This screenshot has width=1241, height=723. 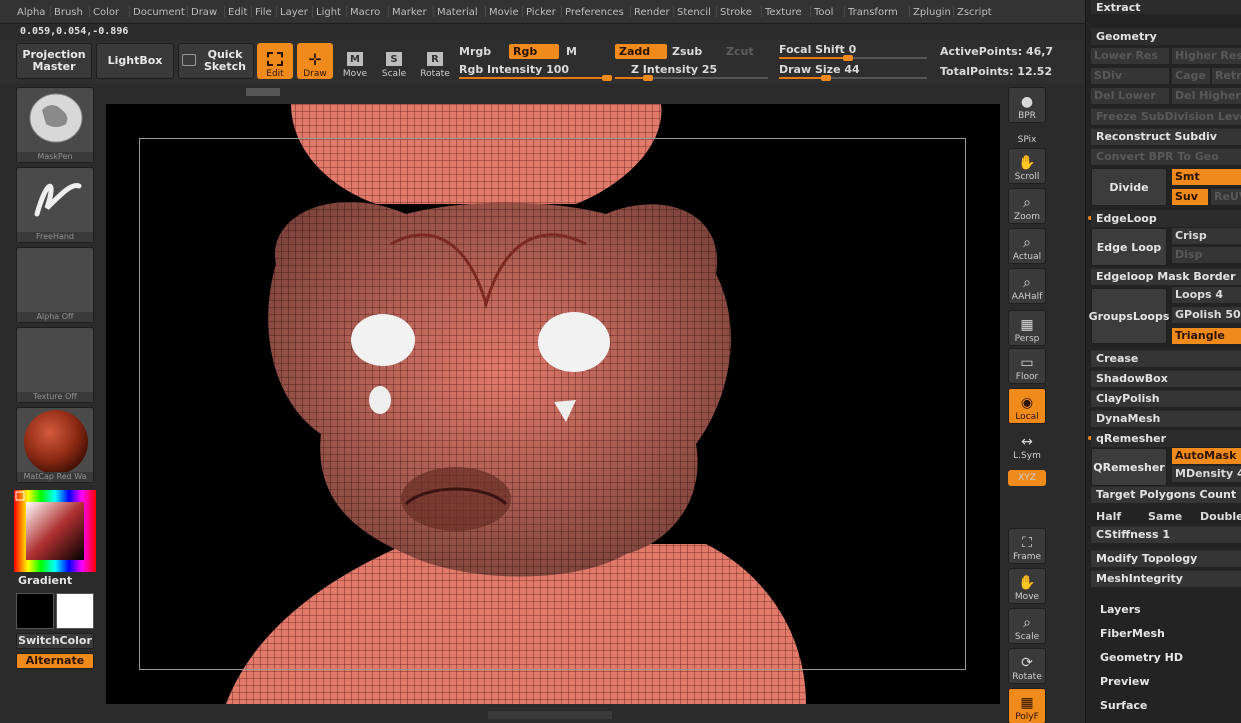 What do you see at coordinates (853, 78) in the screenshot?
I see `draw-size-slider` at bounding box center [853, 78].